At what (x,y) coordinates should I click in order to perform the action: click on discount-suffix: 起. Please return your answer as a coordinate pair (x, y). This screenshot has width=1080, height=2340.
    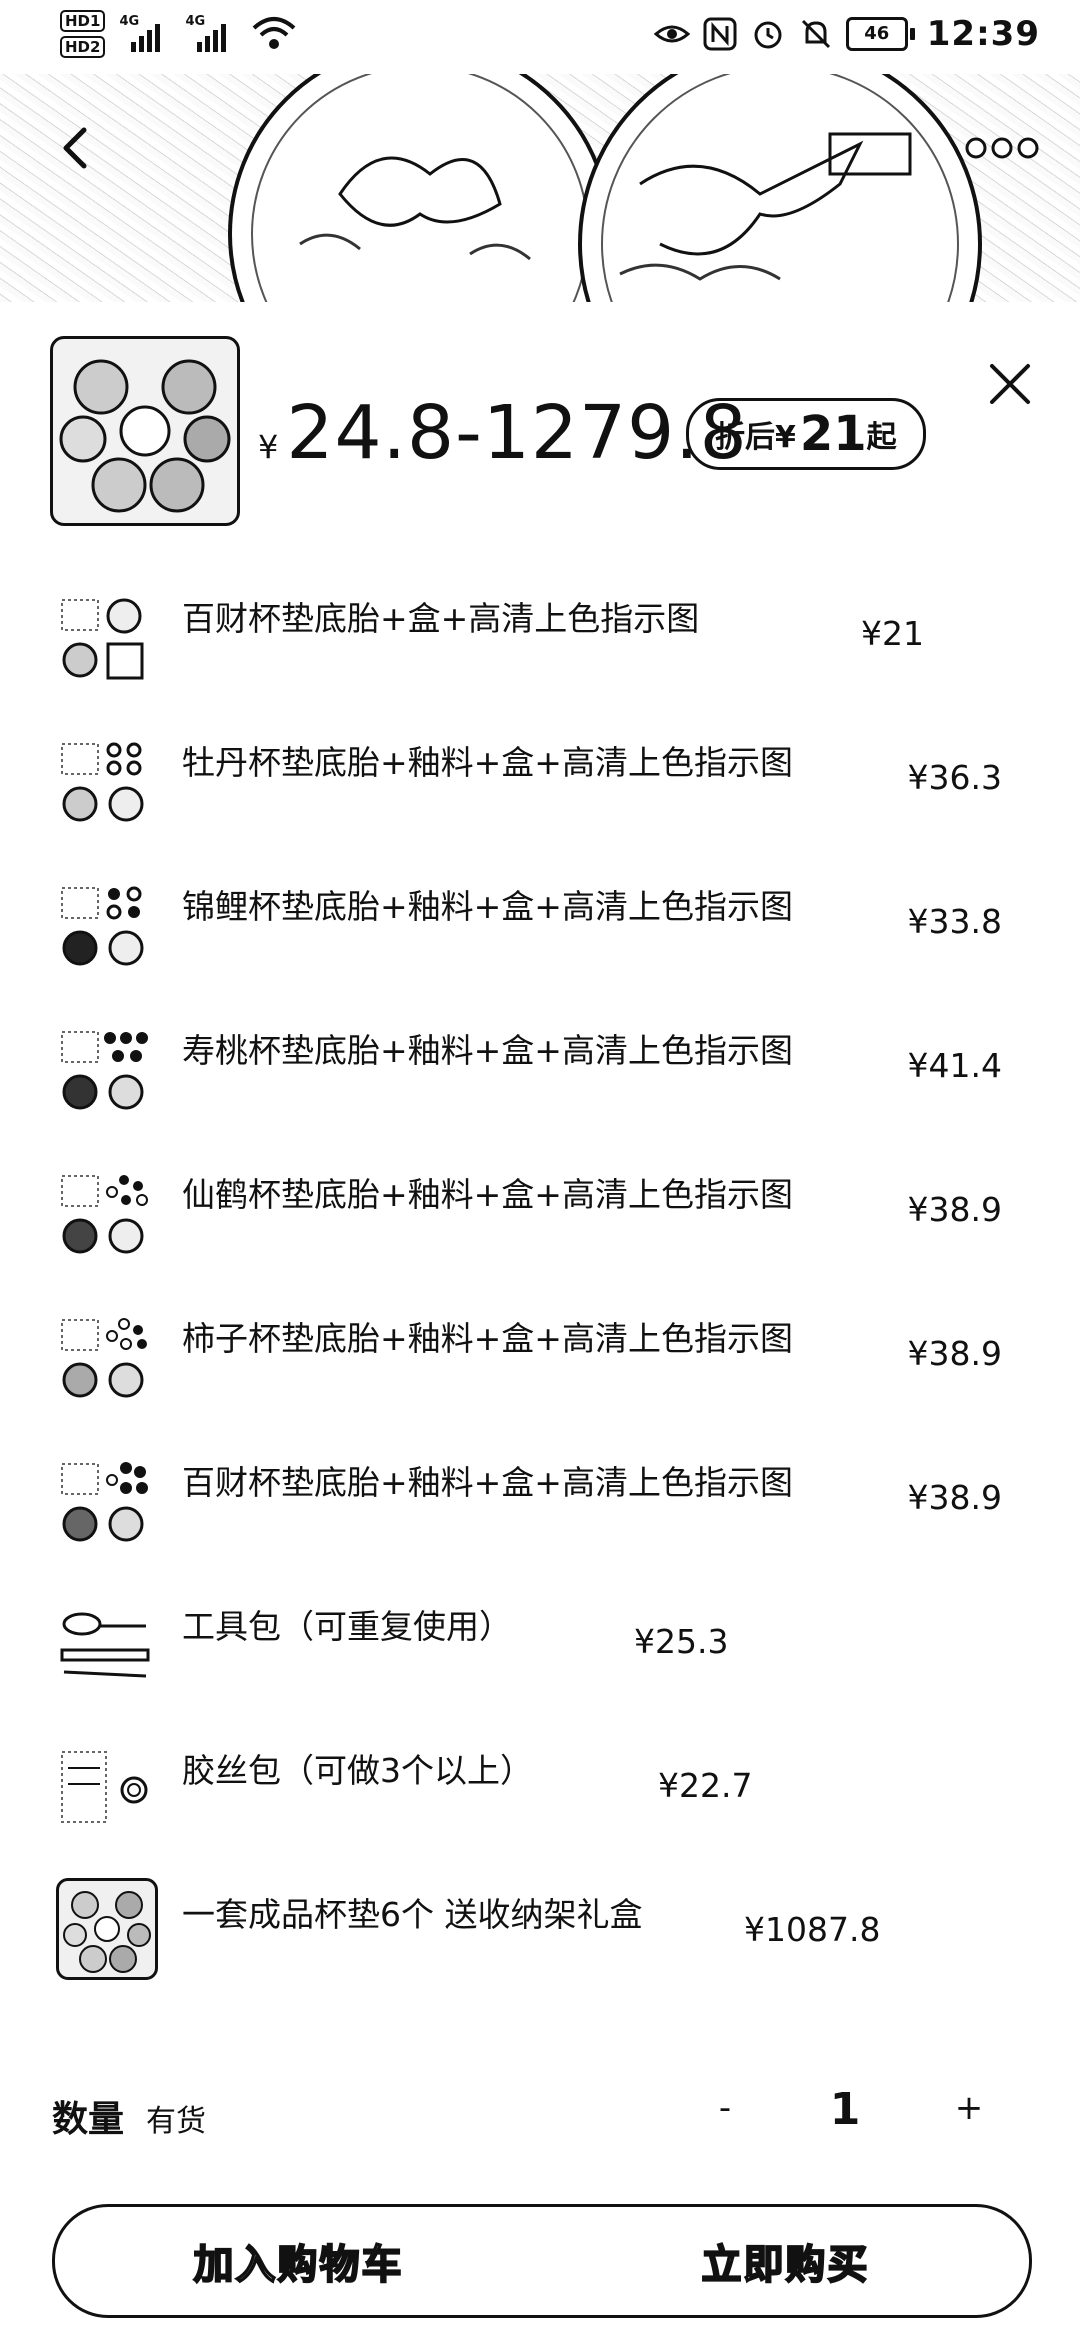
    Looking at the image, I should click on (881, 437).